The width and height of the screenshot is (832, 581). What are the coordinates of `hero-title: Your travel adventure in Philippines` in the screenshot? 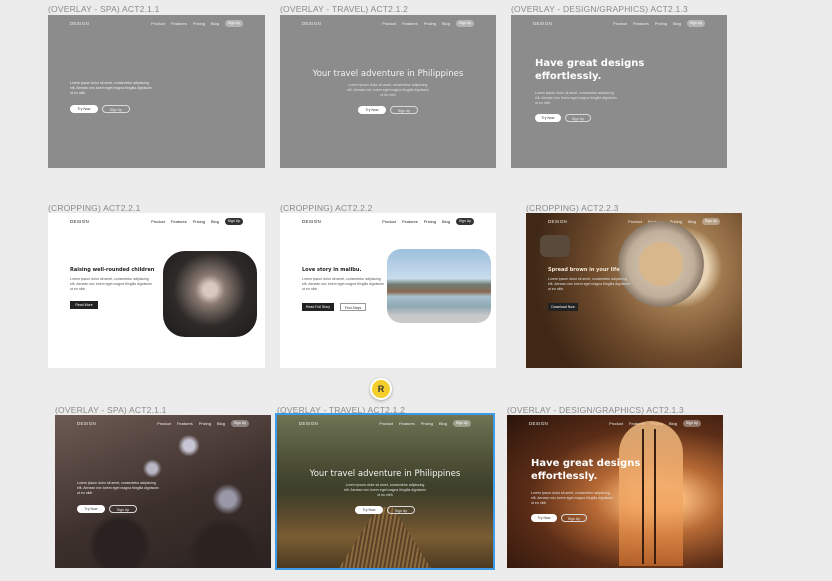 It's located at (388, 74).